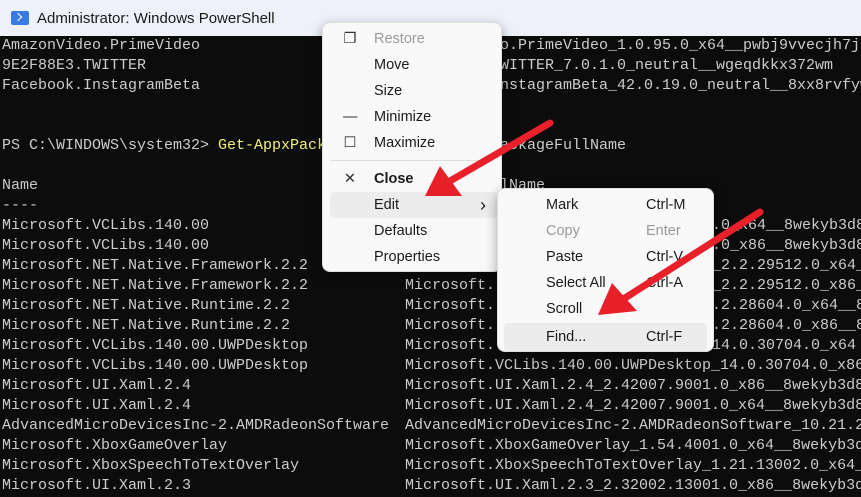 Image resolution: width=861 pixels, height=497 pixels. I want to click on submenu-item-mark: Mark Ctrl-M, so click(605, 205).